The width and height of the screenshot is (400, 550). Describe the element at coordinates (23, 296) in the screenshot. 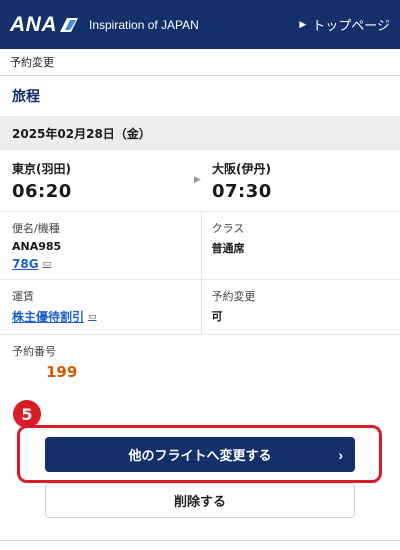

I see `fare-label: 運賃` at that location.